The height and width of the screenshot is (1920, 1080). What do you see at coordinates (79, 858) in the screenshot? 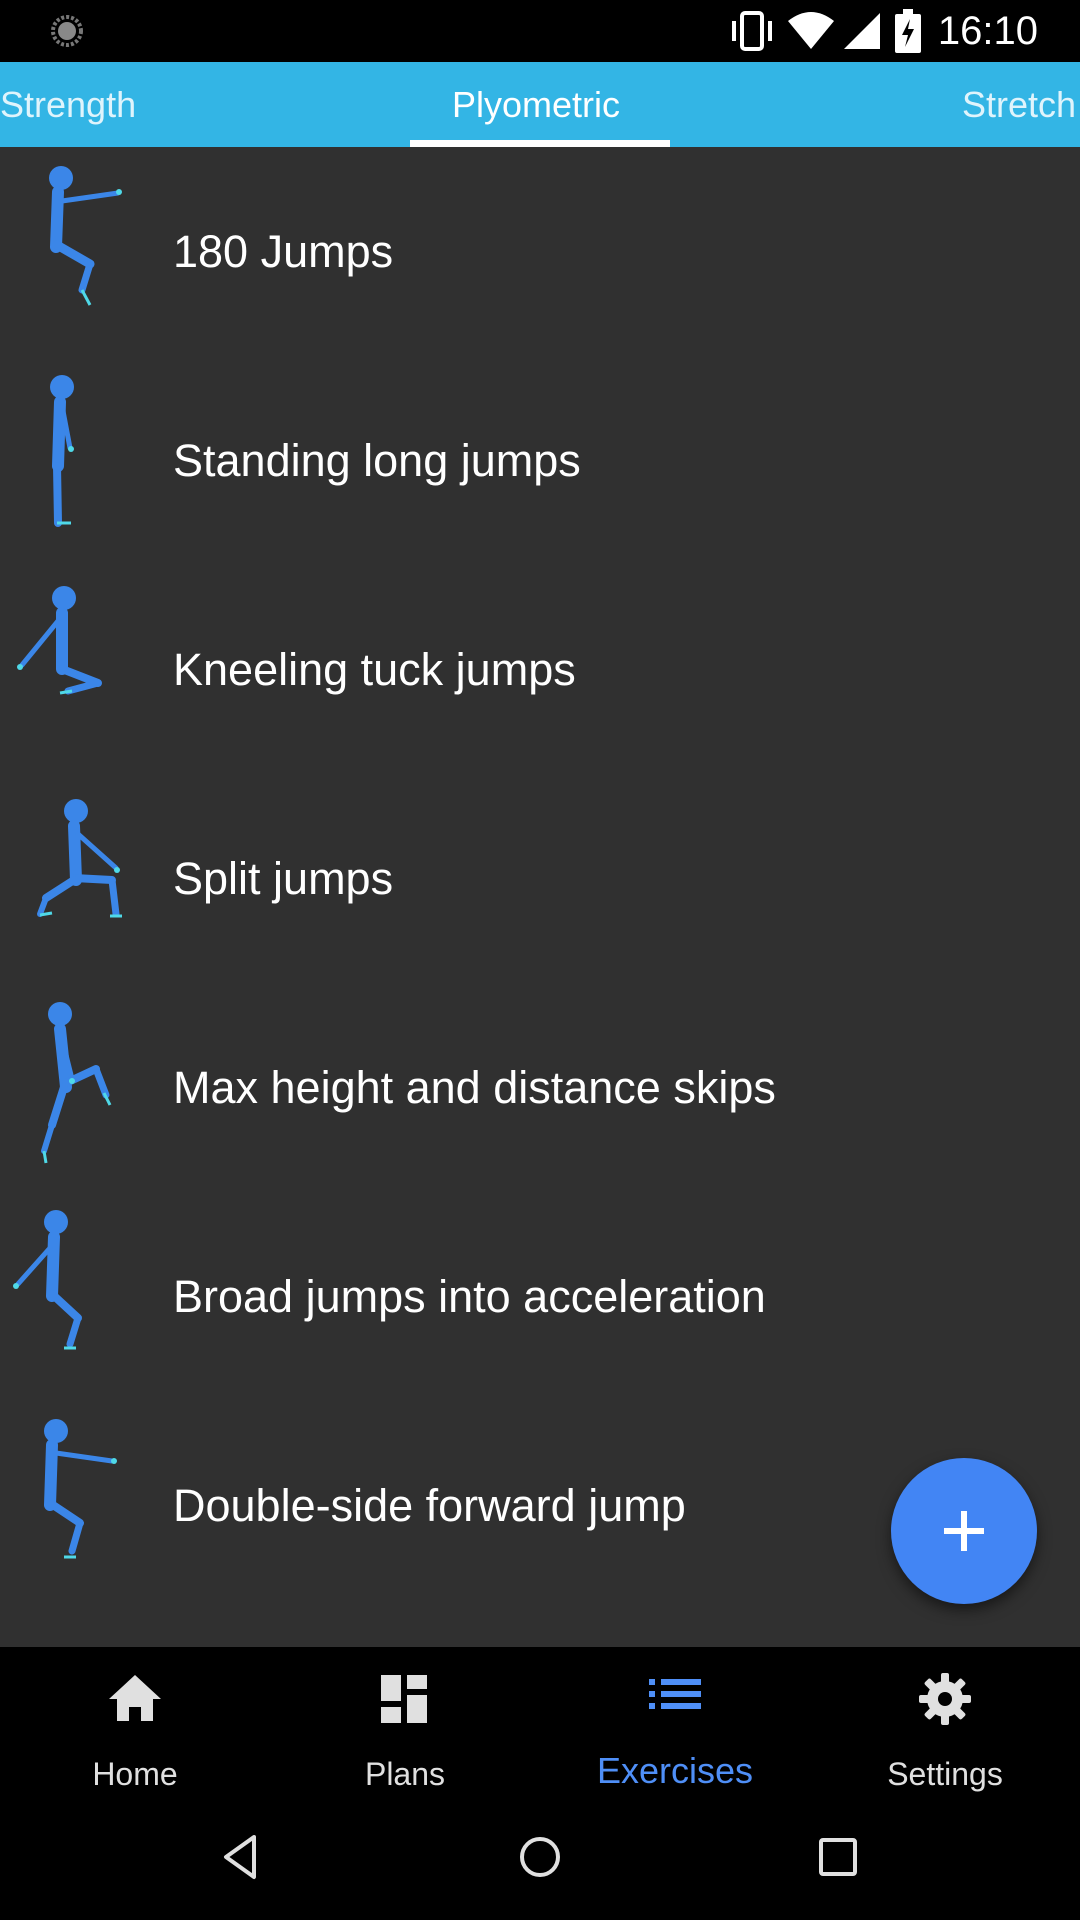
I see `lunge-figure-icon` at bounding box center [79, 858].